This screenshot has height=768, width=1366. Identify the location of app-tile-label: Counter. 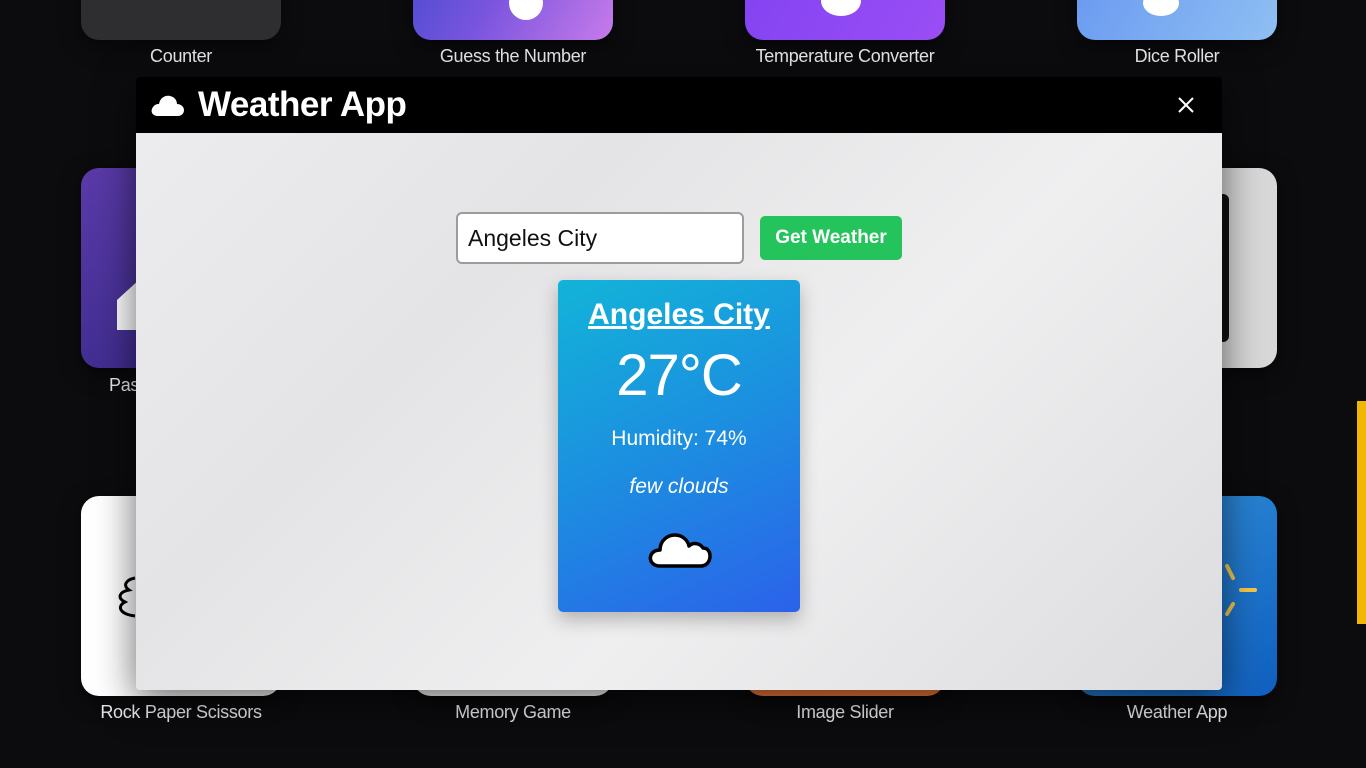
(181, 56).